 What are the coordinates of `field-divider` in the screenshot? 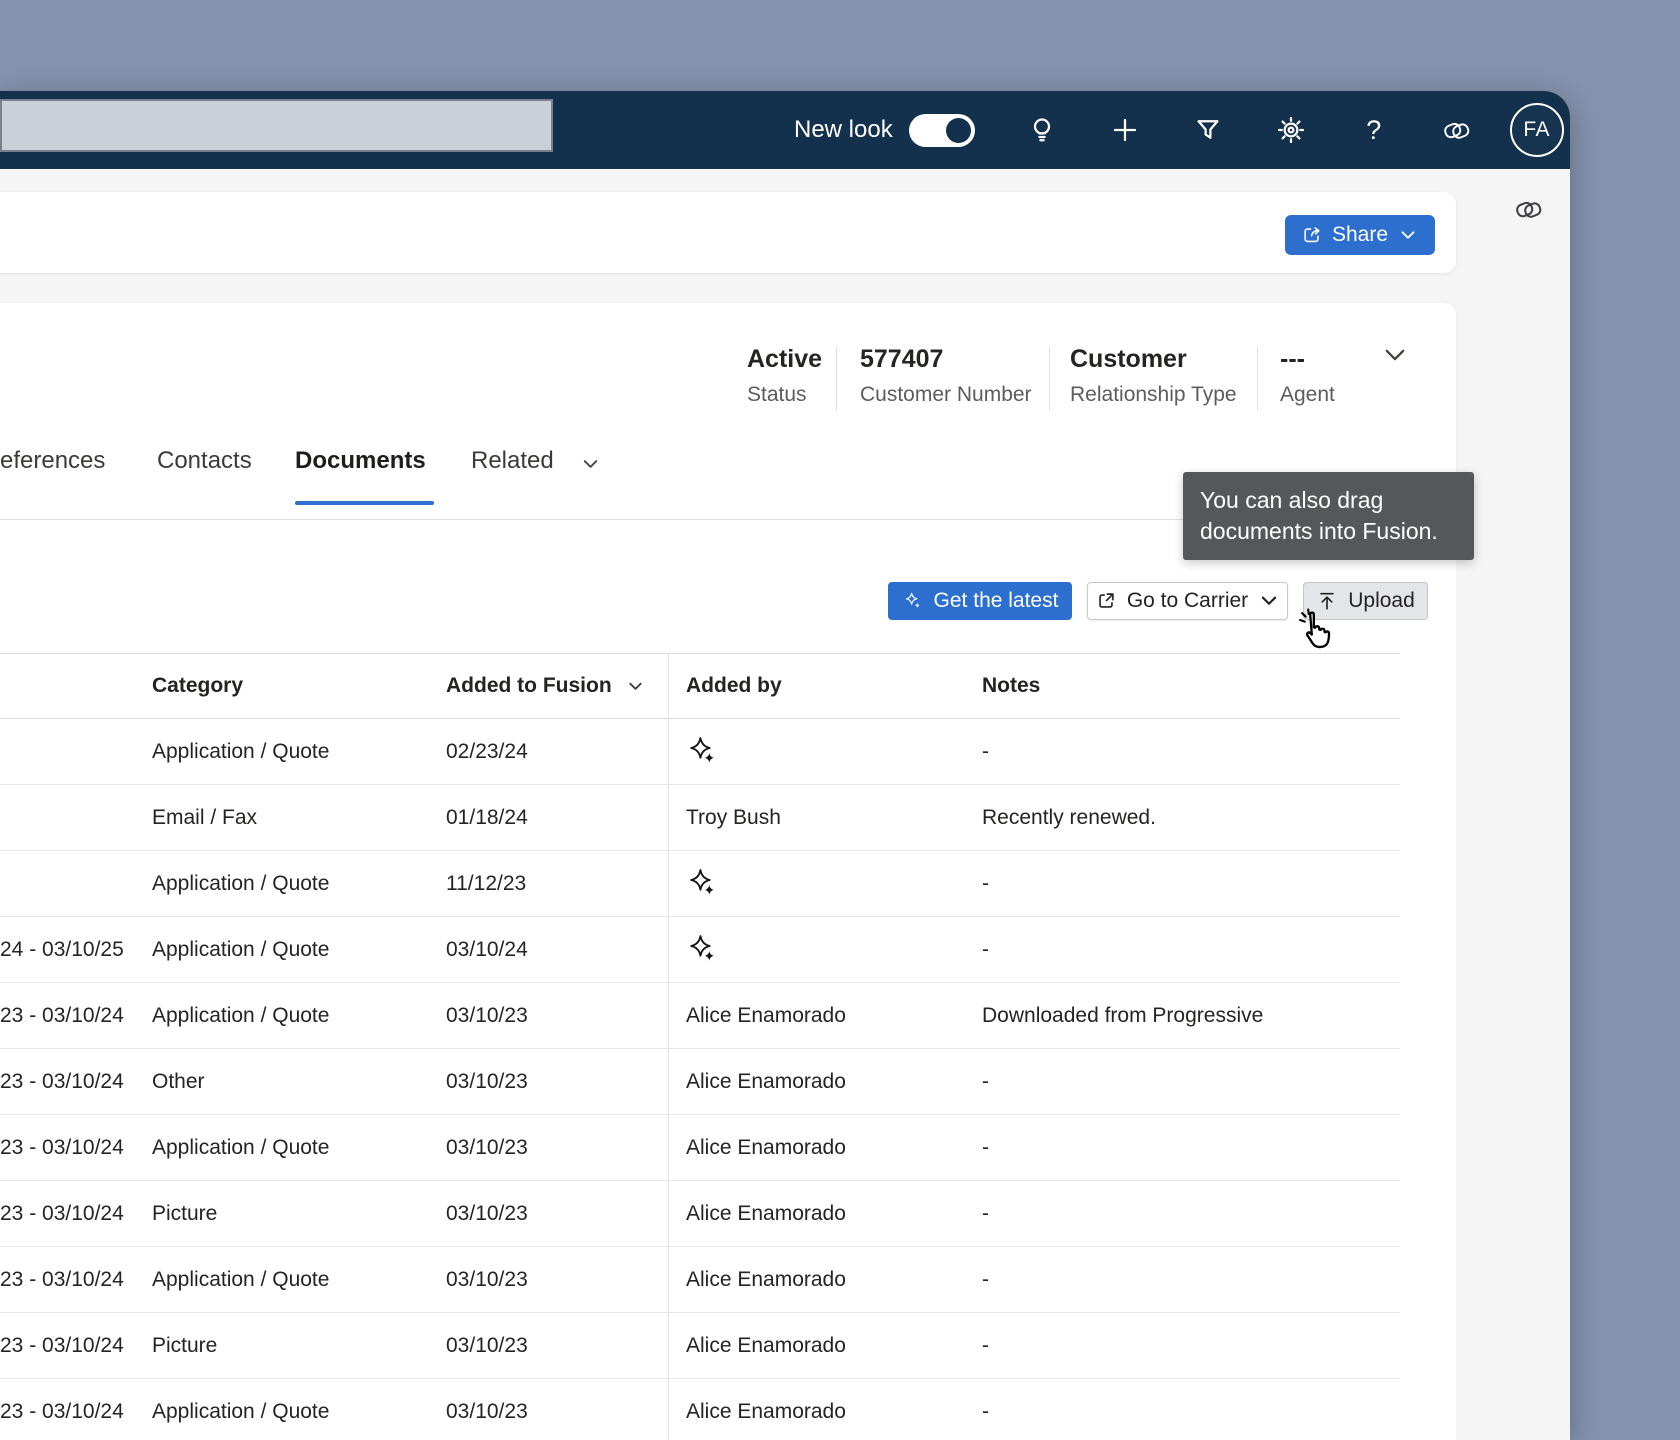 It's located at (836, 379).